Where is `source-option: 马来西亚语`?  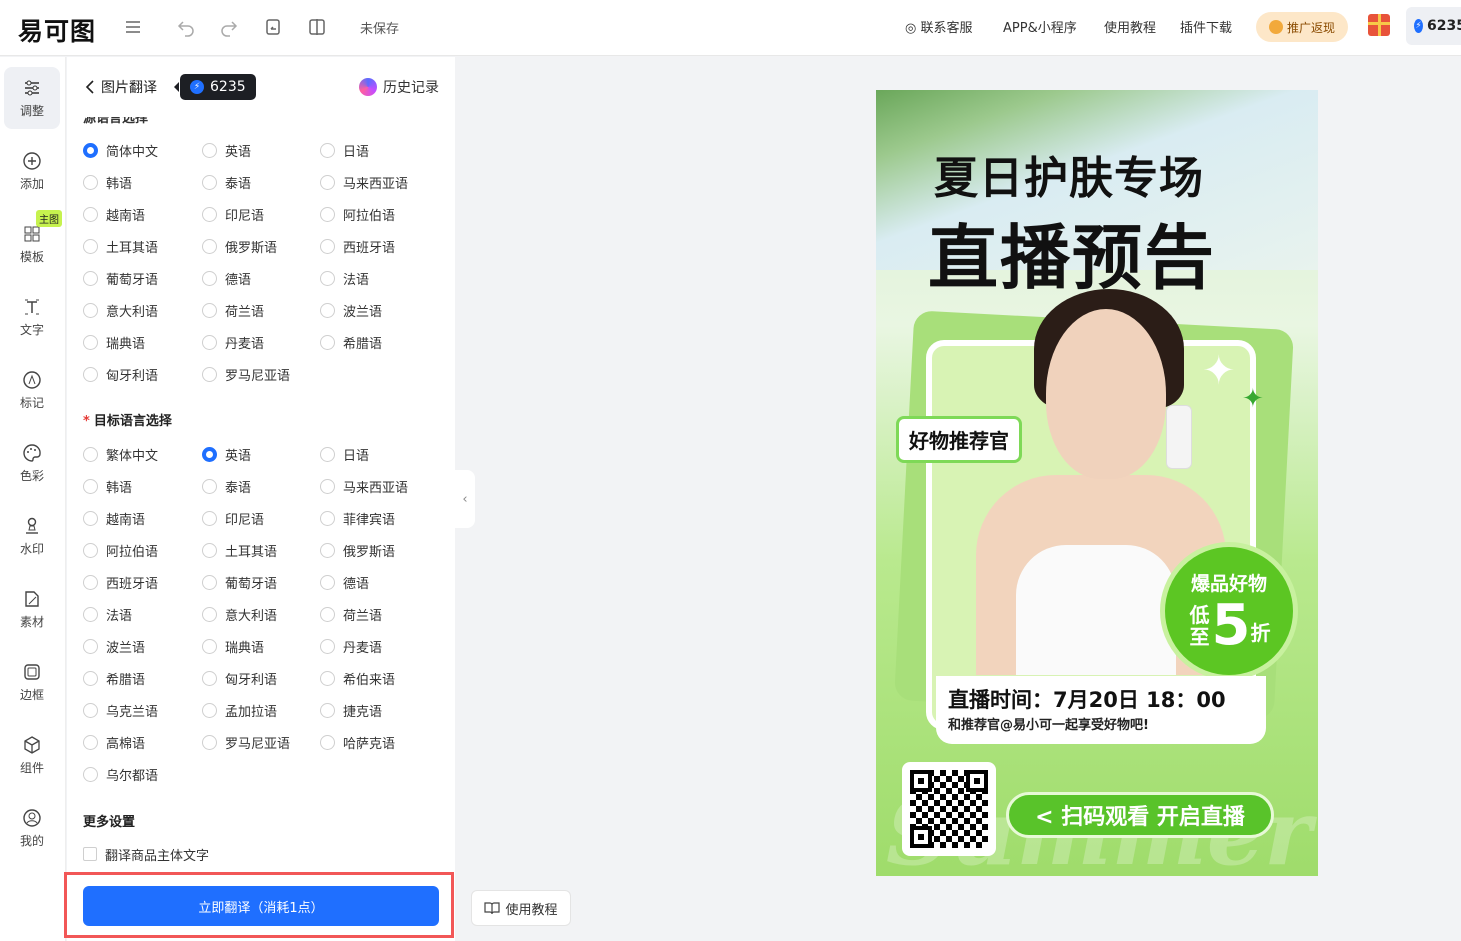 source-option: 马来西亚语 is located at coordinates (364, 182).